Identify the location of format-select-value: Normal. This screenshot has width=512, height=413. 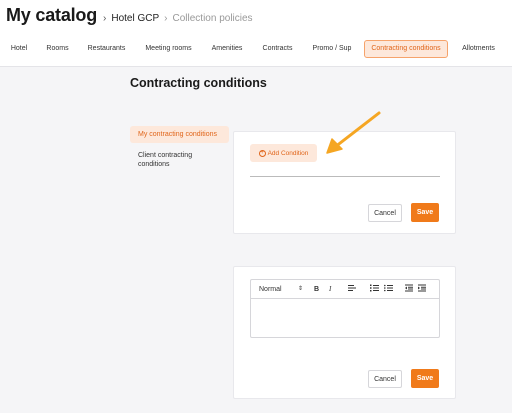
(270, 289).